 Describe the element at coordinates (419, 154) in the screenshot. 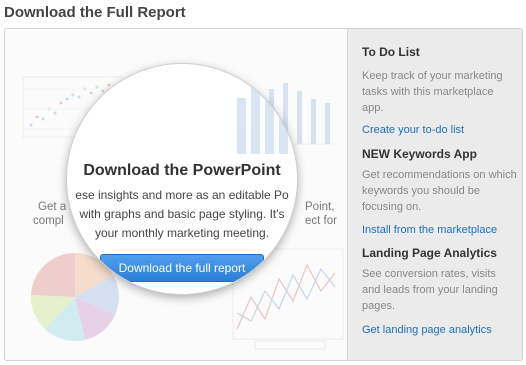

I see `keywords-app-title: NEW Keywords App` at that location.